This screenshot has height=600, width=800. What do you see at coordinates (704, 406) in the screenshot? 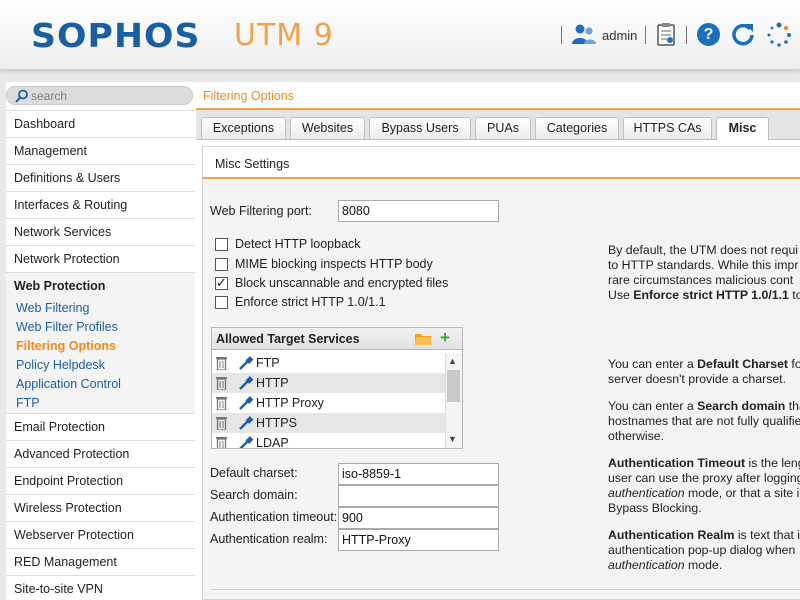
I see `help-line: You can enter a Search domain tha` at bounding box center [704, 406].